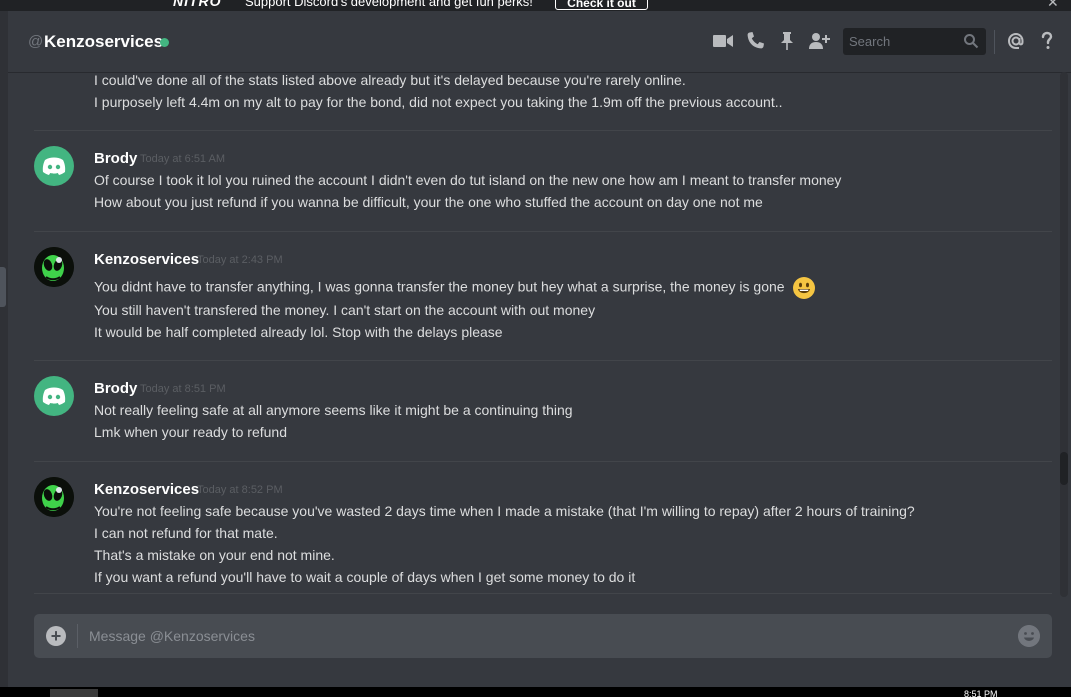 The width and height of the screenshot is (1071, 697). What do you see at coordinates (994, 42) in the screenshot?
I see `header-divider` at bounding box center [994, 42].